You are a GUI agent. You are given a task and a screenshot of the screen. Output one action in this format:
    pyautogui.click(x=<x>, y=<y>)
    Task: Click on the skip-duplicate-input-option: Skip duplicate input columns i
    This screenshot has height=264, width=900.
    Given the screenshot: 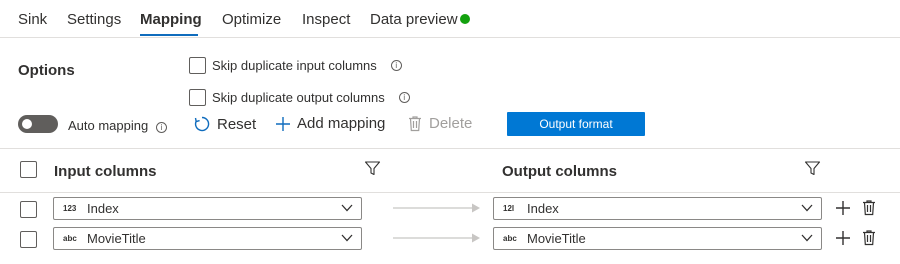 What is the action you would take?
    pyautogui.click(x=295, y=65)
    